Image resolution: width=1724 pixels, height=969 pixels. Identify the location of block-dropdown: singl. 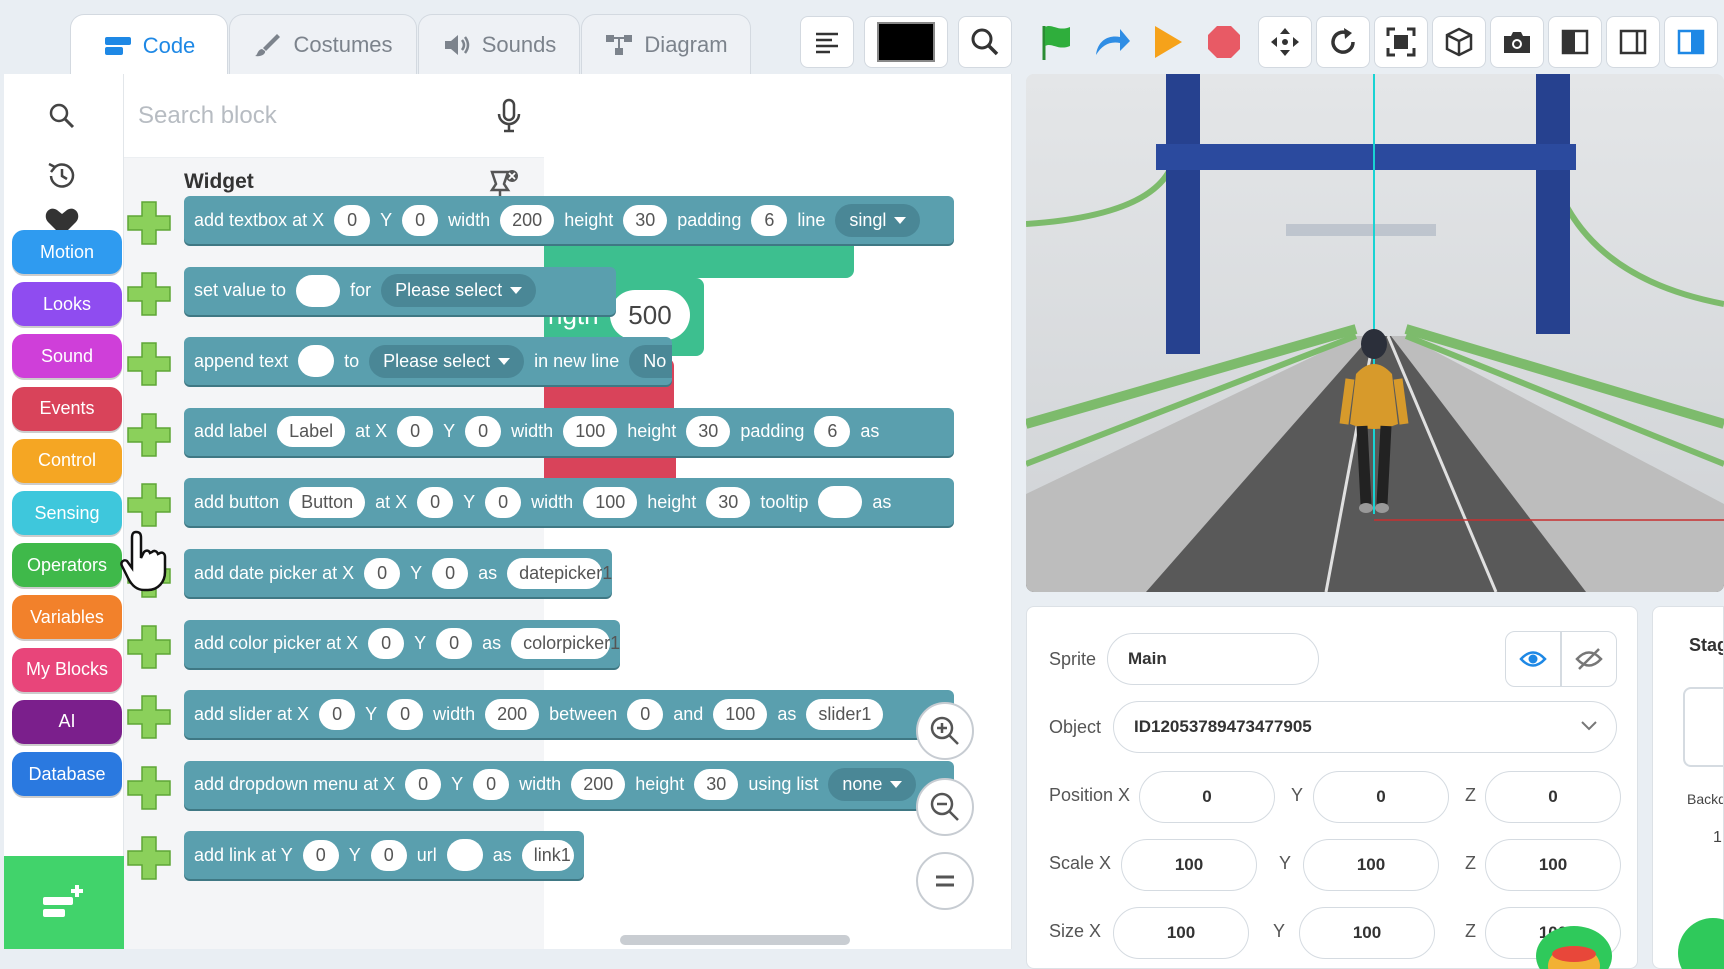
(878, 220).